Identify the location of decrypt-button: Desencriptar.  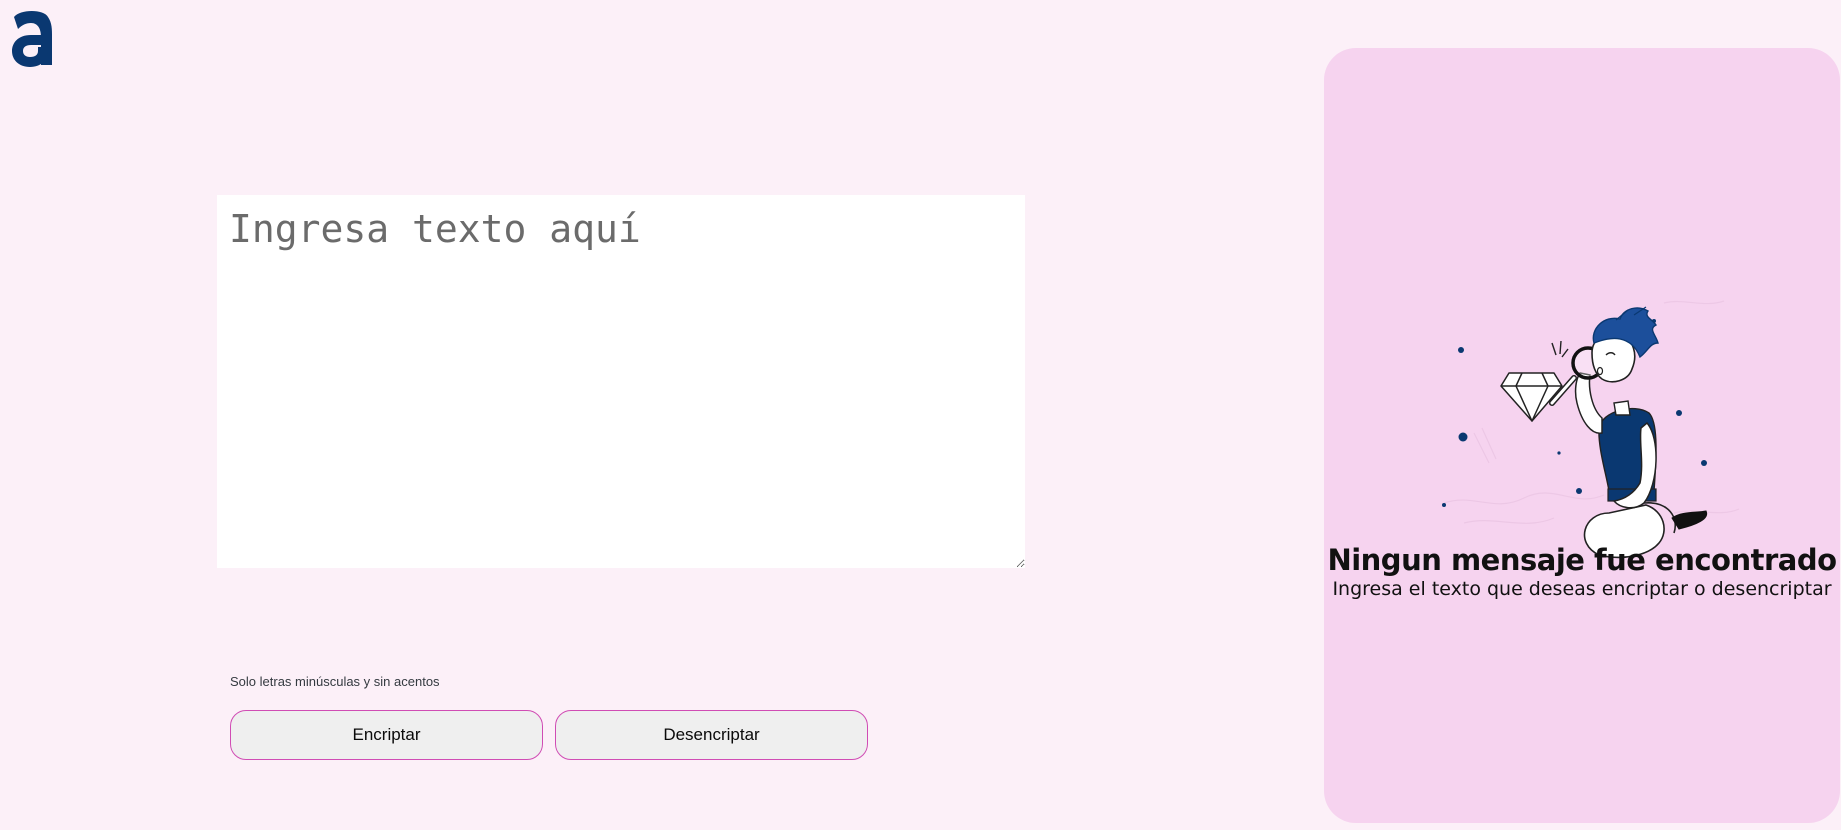
(711, 735).